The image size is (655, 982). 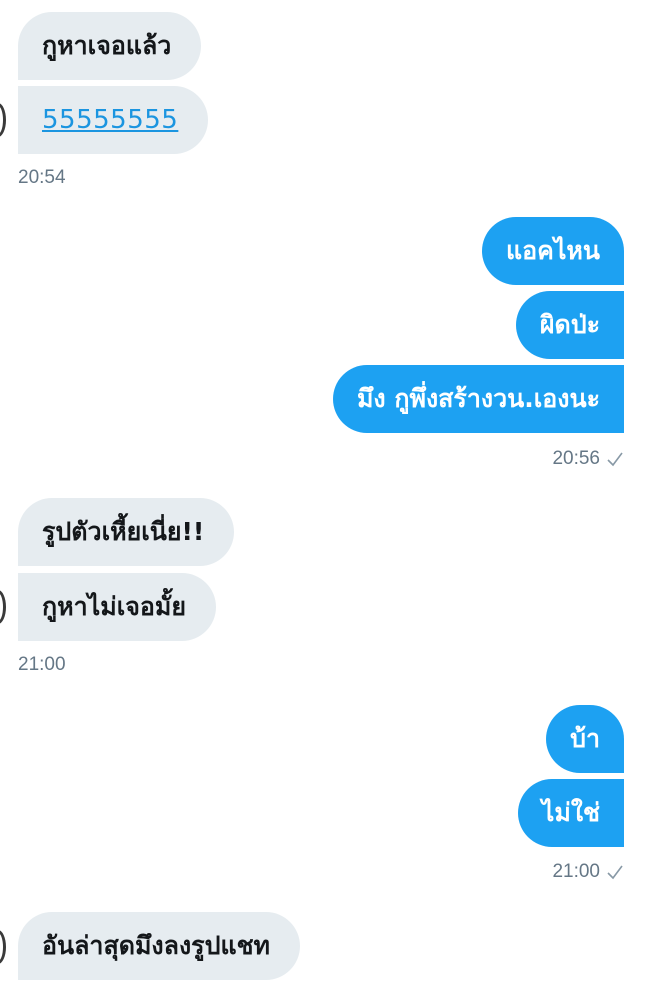 I want to click on message-bubble-incoming: รูปตัวเหี้ยเนี่ย!!, so click(x=126, y=532).